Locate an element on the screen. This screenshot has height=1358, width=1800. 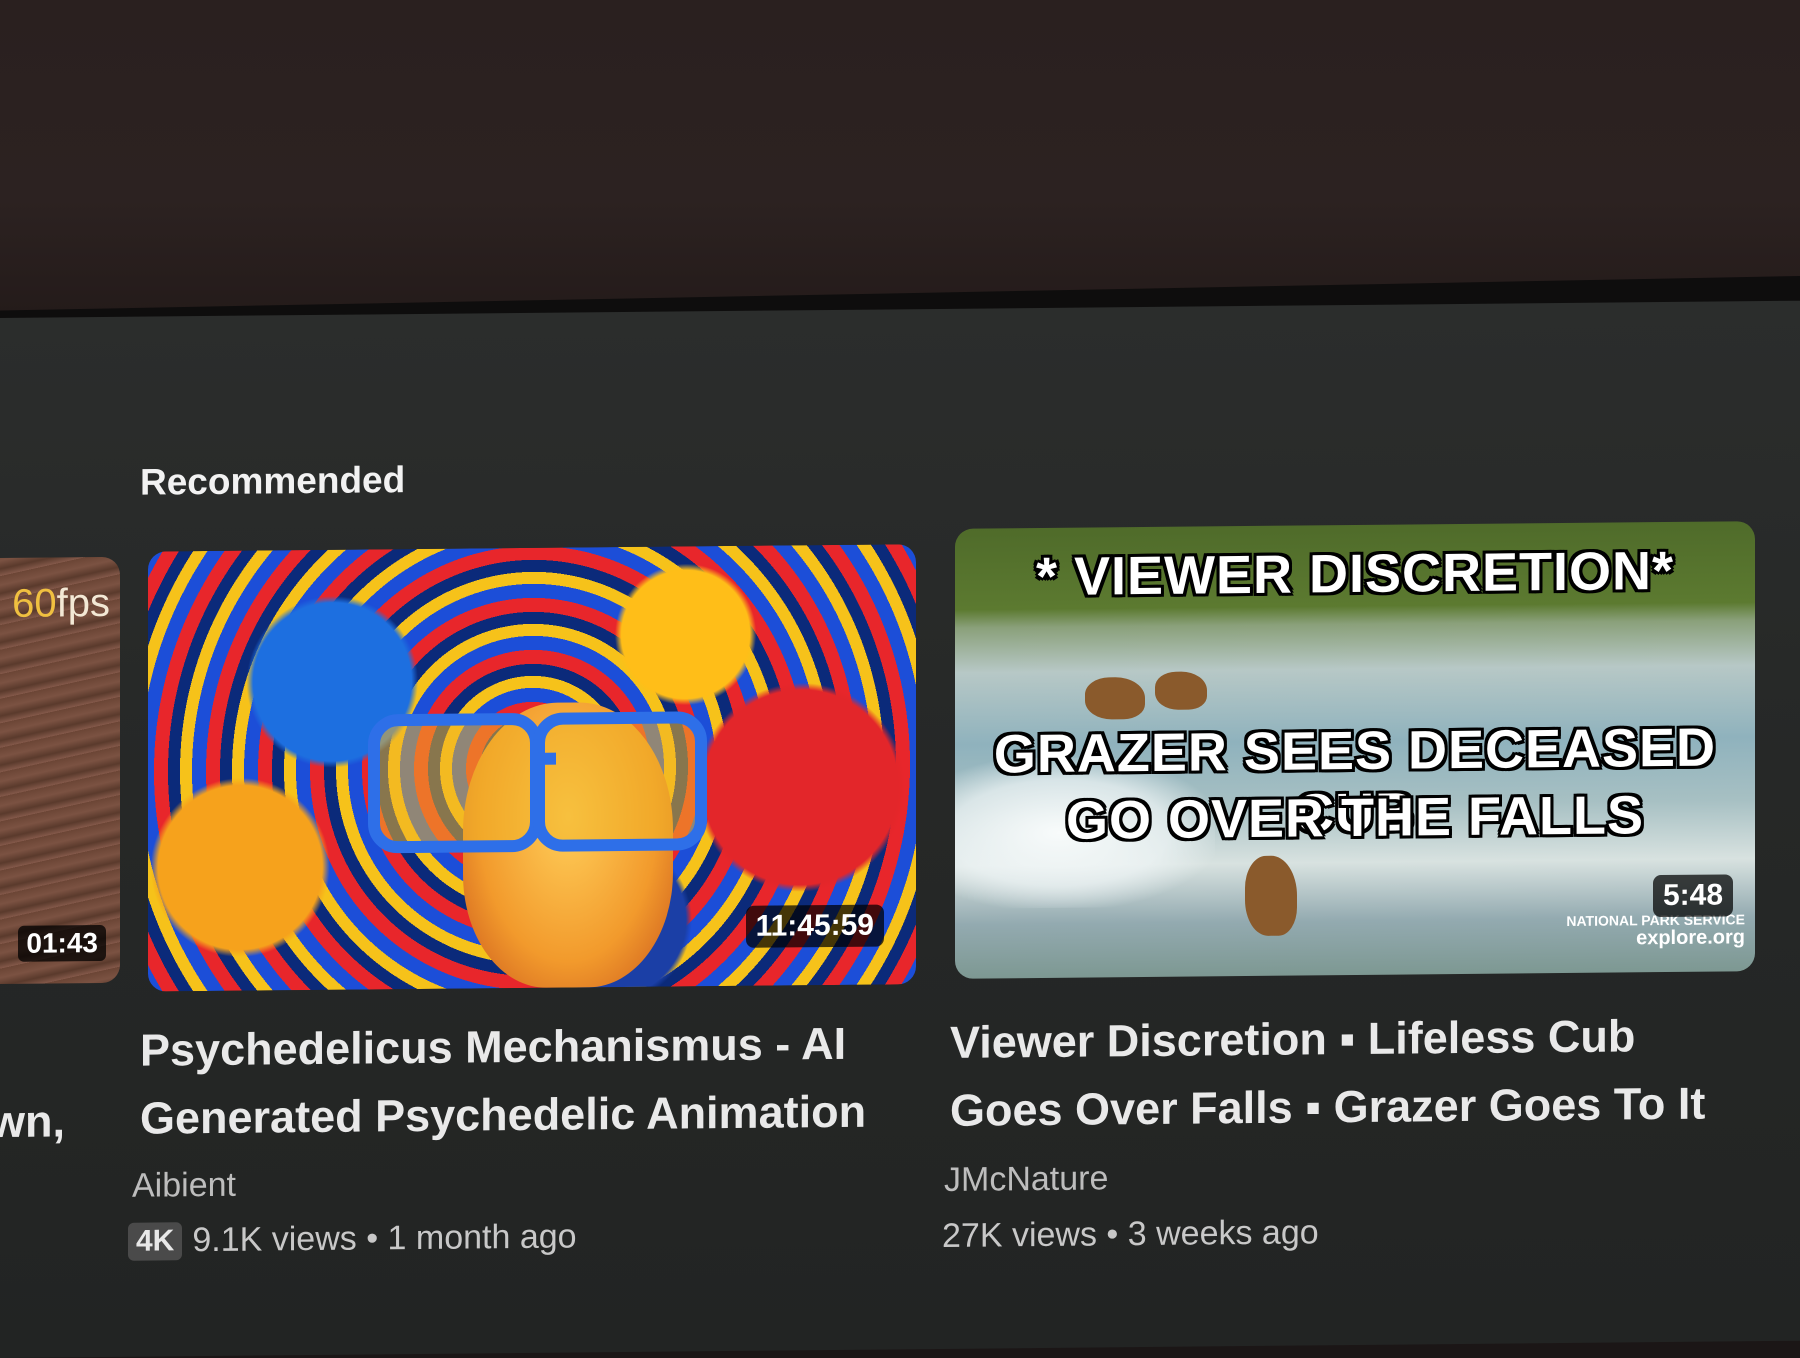
video-thumbnail-psychedelic: 11:45:59 is located at coordinates (532, 768).